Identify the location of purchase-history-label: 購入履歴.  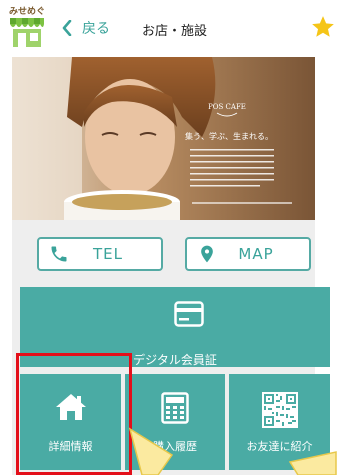
(175, 446).